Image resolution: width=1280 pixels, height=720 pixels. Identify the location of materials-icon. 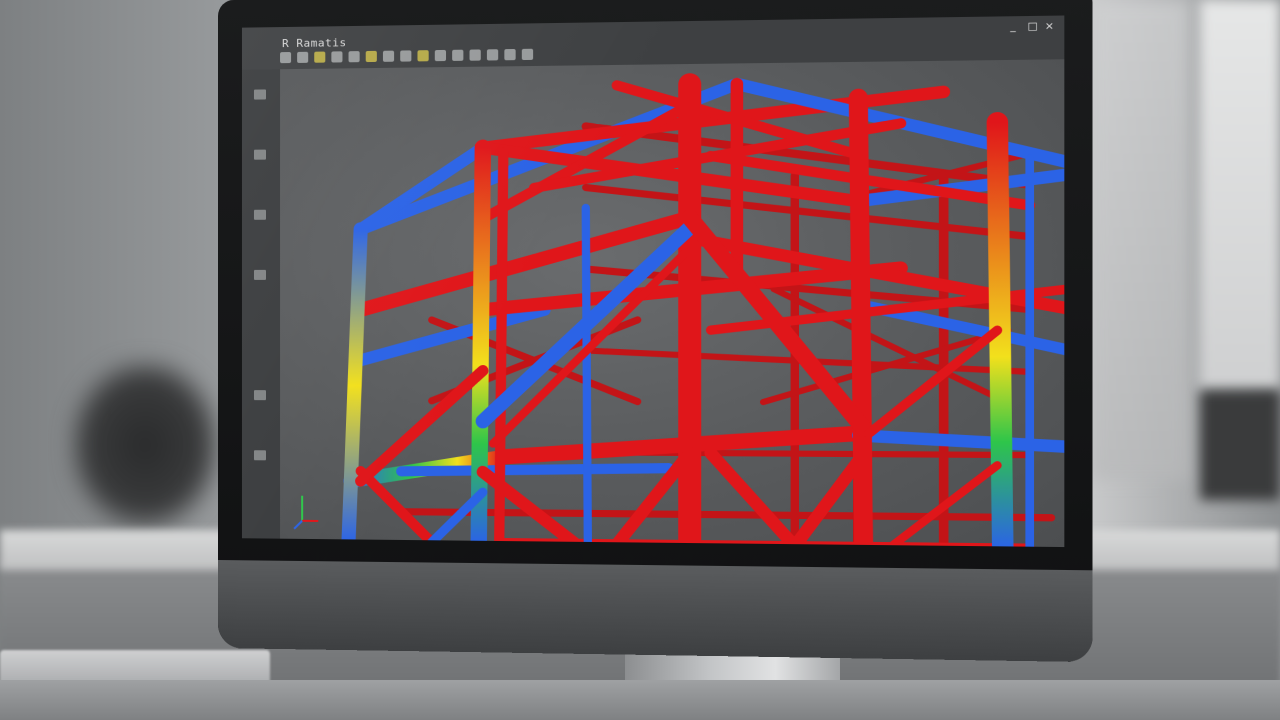
(259, 214).